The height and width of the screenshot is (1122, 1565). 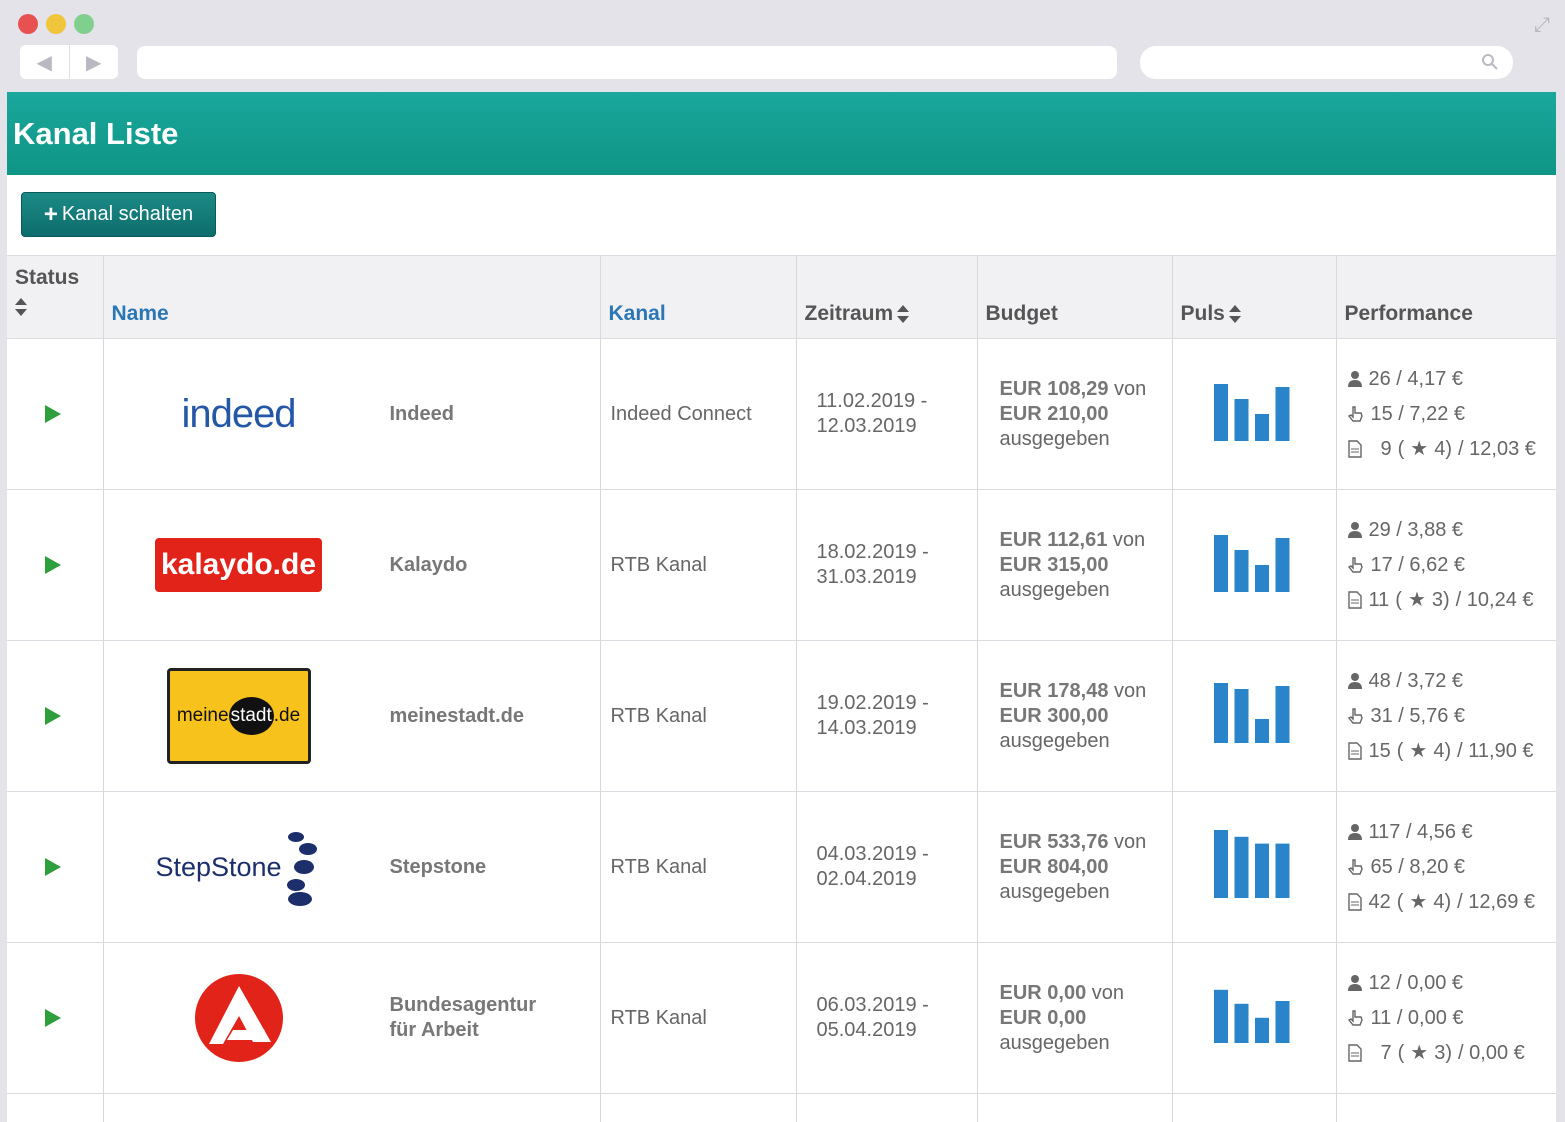 I want to click on history-nav: ◀ ▶, so click(x=69, y=62).